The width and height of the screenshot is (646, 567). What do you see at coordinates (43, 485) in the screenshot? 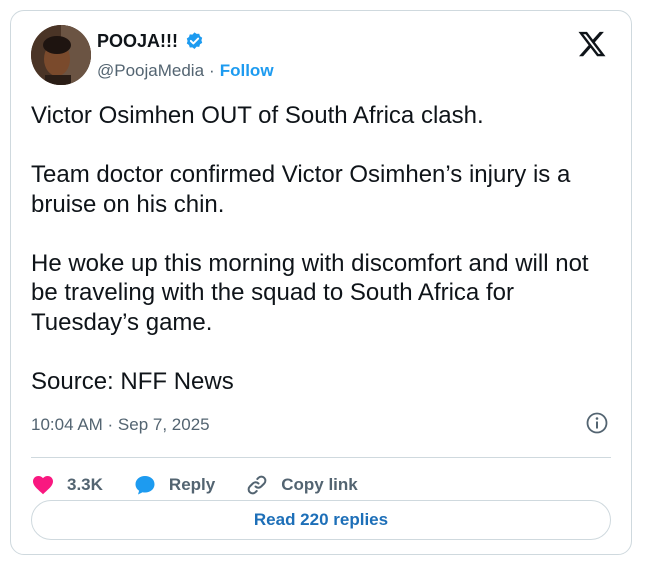
I see `heart-icon` at bounding box center [43, 485].